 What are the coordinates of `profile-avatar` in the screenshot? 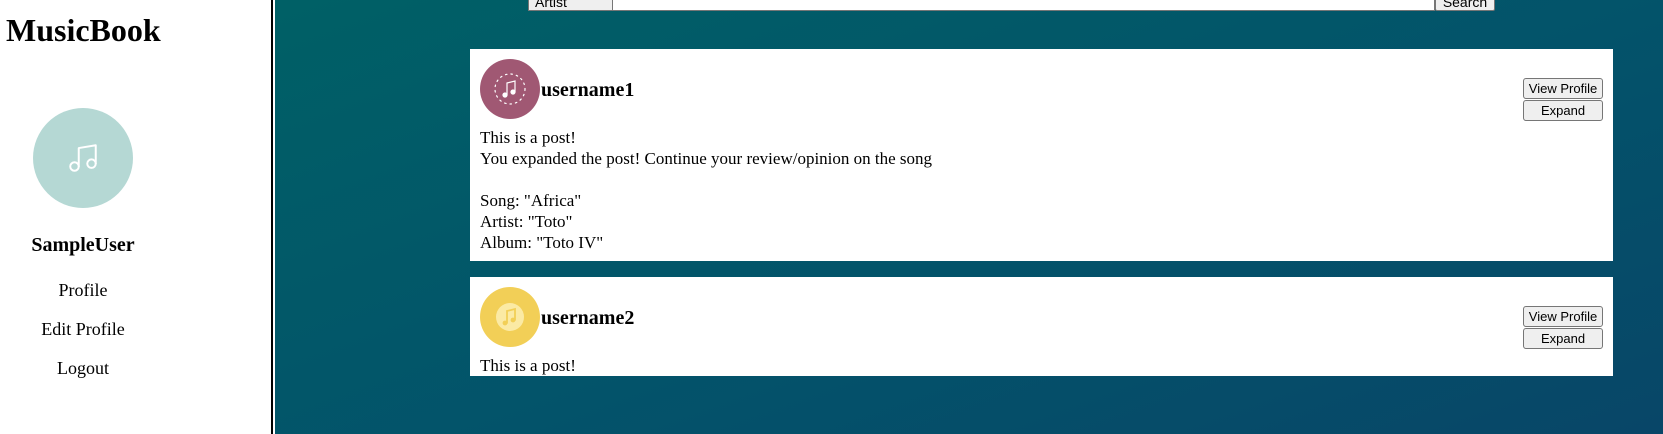 It's located at (83, 158).